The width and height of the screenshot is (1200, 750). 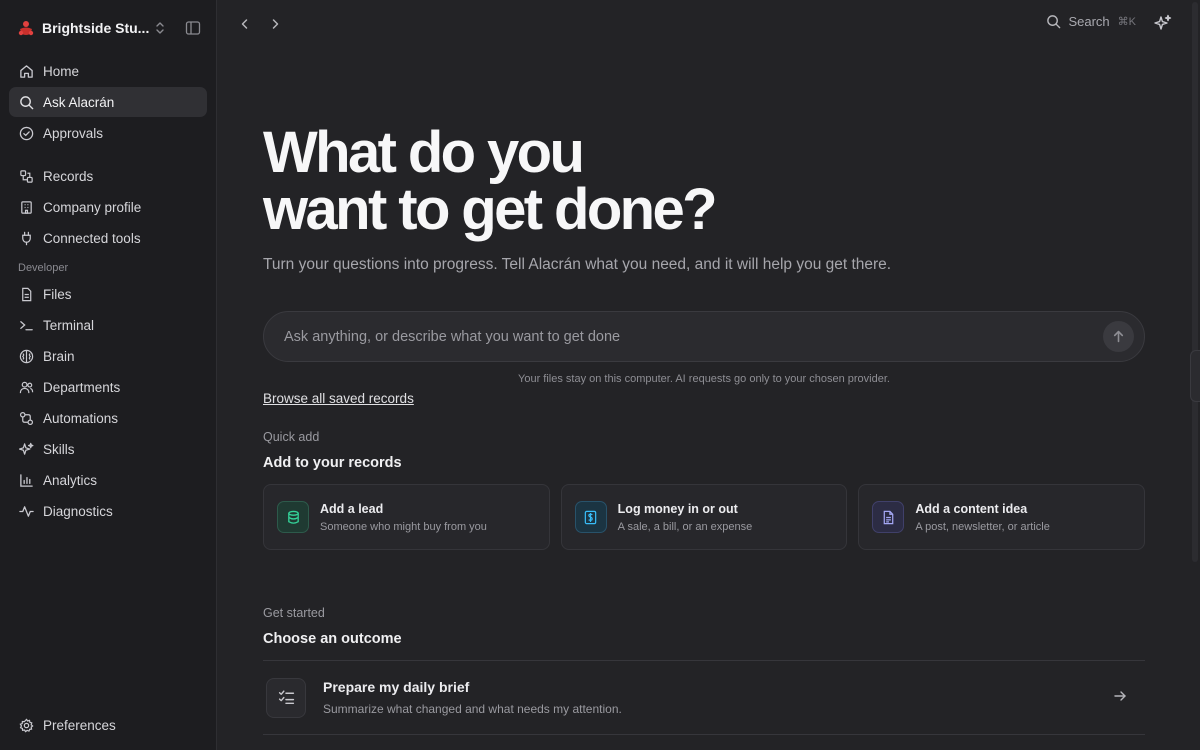 I want to click on home-icon, so click(x=26, y=71).